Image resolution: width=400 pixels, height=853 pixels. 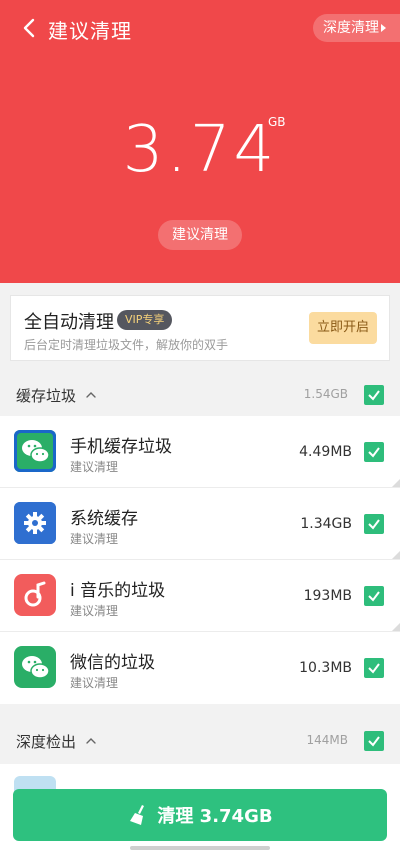 I want to click on list-item: 系统缓存 建议清理 1.34GB, so click(x=200, y=524).